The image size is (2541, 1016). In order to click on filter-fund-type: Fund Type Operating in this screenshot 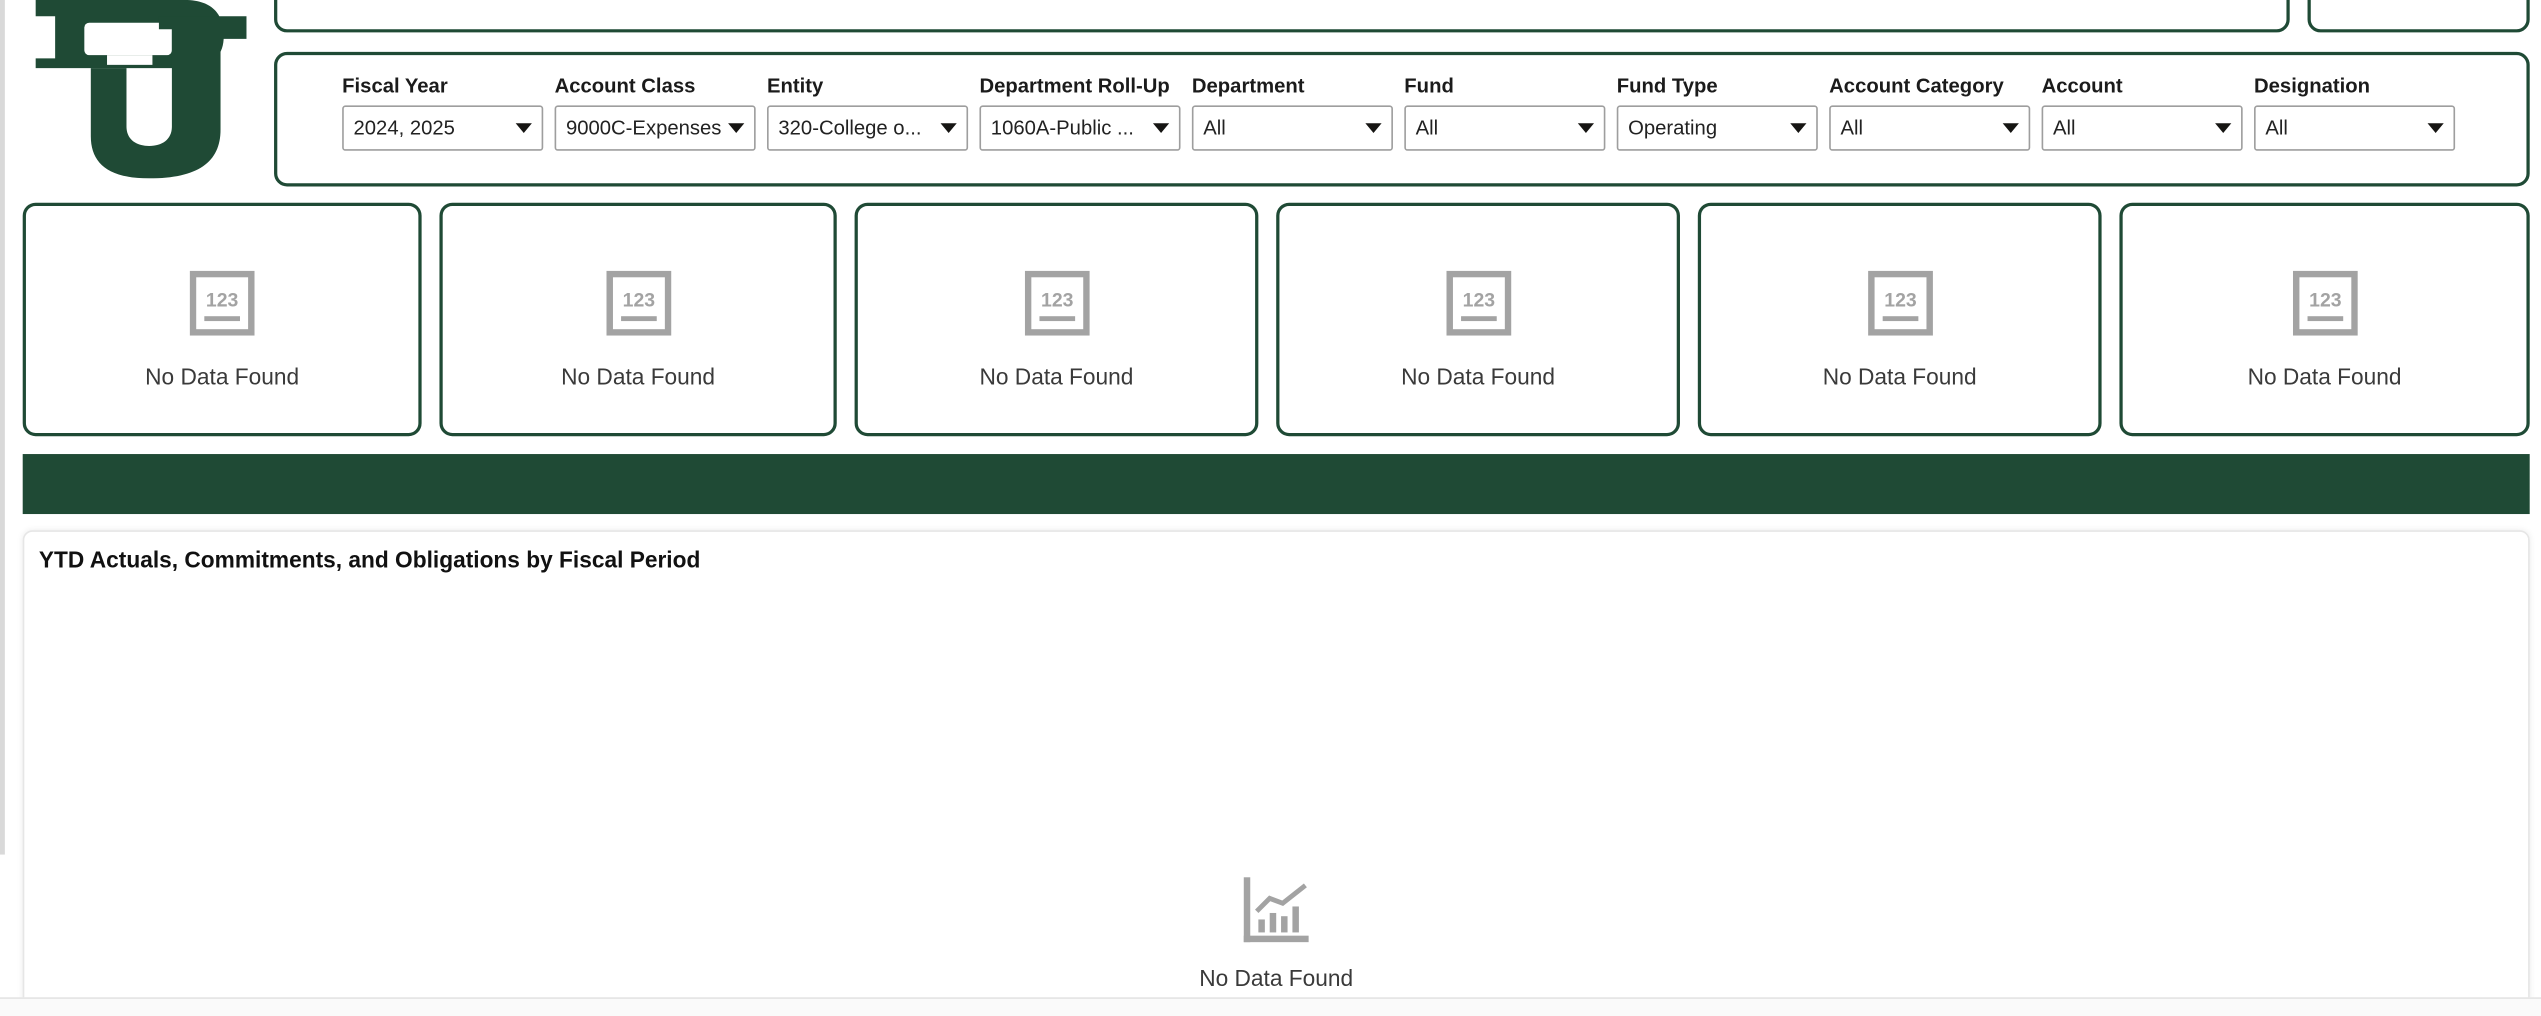, I will do `click(1717, 112)`.